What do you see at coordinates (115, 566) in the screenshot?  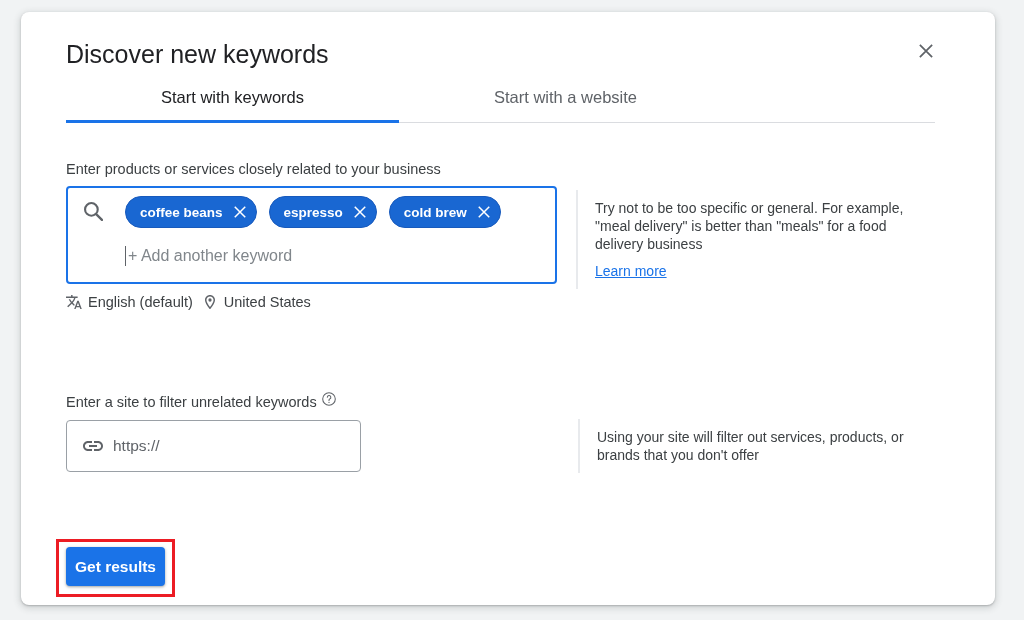 I see `get-results-button: Get results` at bounding box center [115, 566].